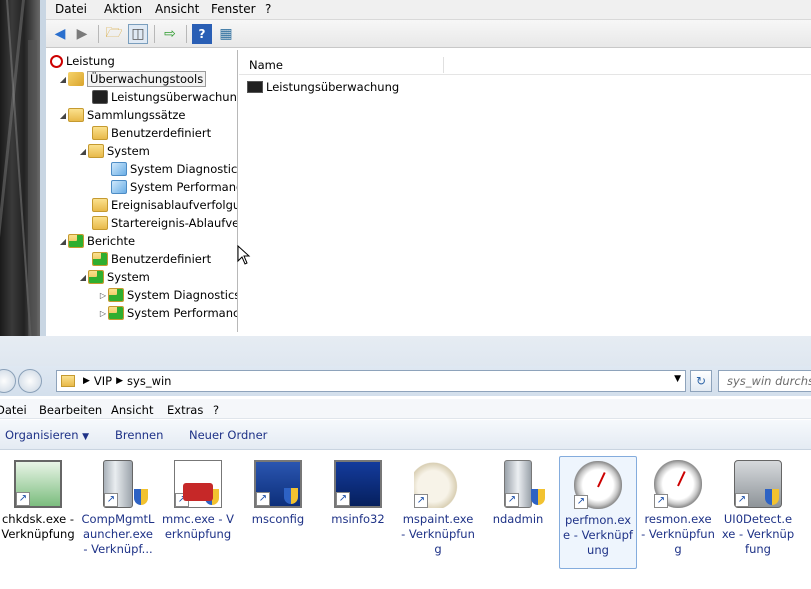 This screenshot has height=589, width=811. Describe the element at coordinates (278, 484) in the screenshot. I see `msconfig-icon: ↗` at that location.